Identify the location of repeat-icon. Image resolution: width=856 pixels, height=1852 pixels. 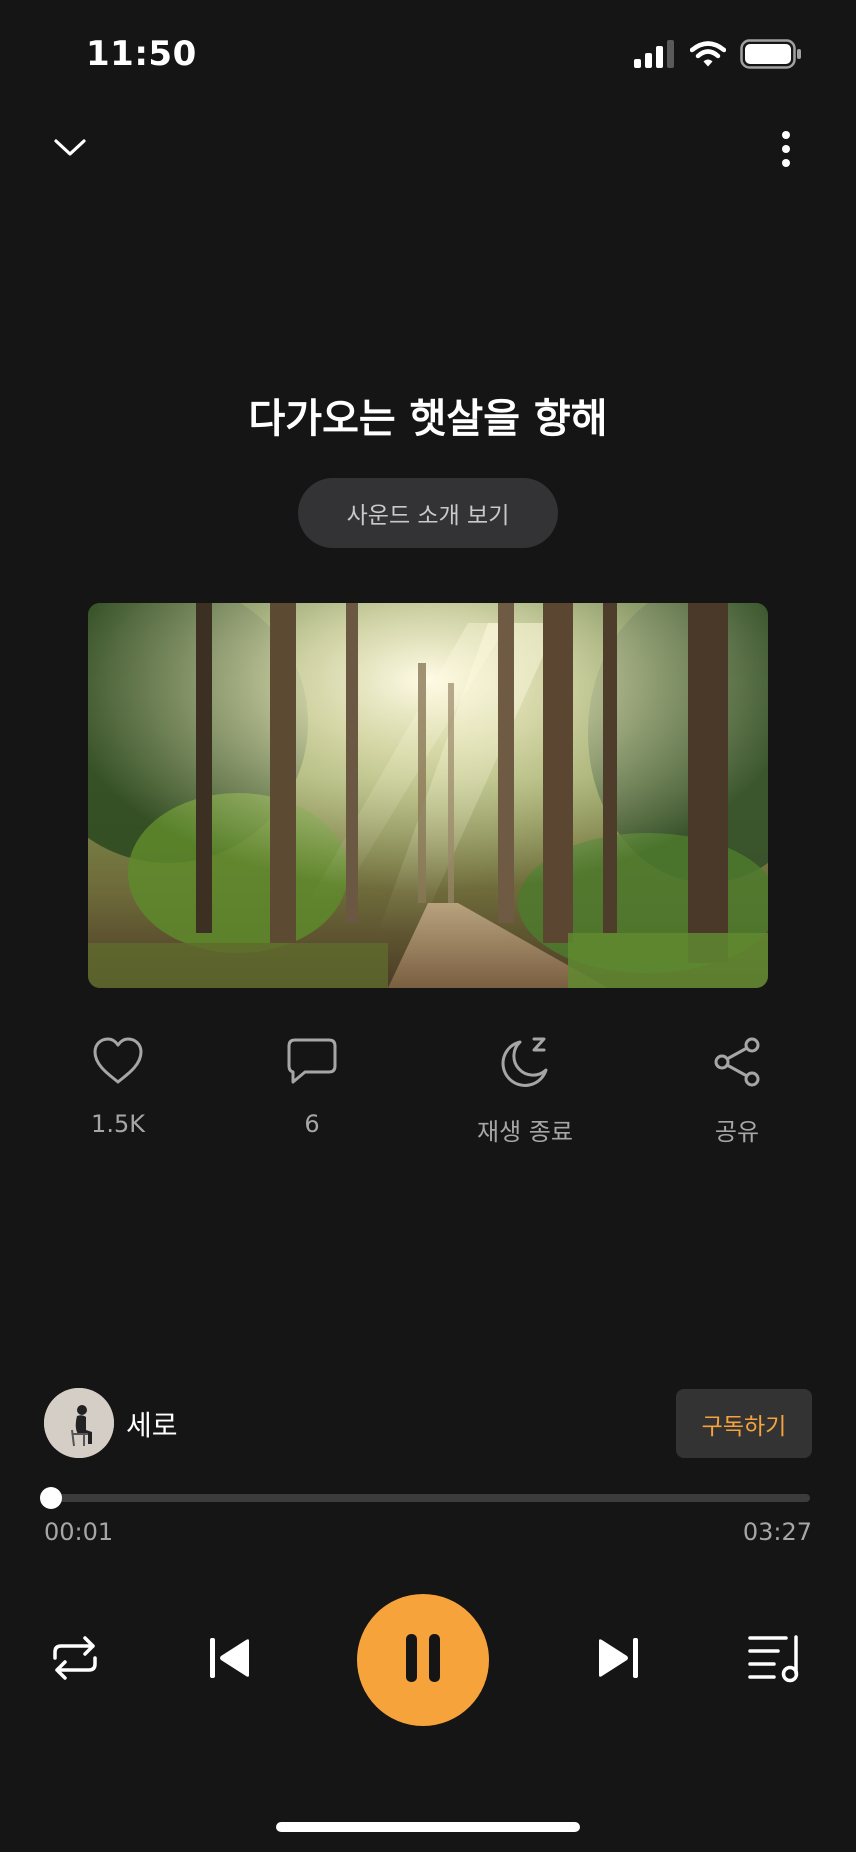
(75, 1660).